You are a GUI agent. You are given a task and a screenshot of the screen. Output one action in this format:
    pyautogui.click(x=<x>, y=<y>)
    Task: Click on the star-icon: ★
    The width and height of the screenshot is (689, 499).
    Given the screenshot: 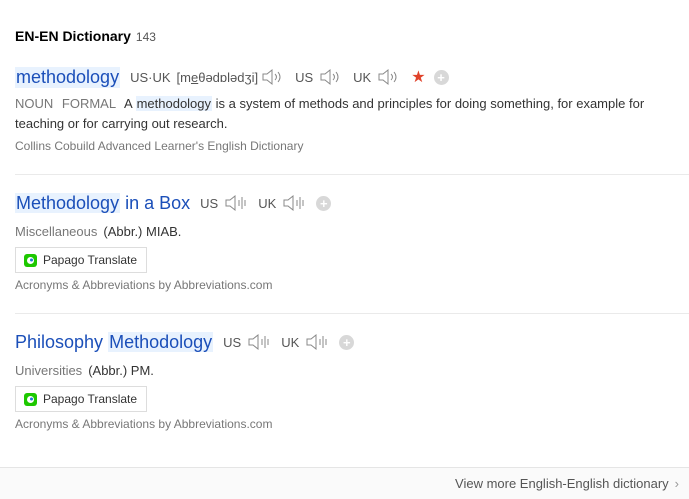 What is the action you would take?
    pyautogui.click(x=418, y=77)
    